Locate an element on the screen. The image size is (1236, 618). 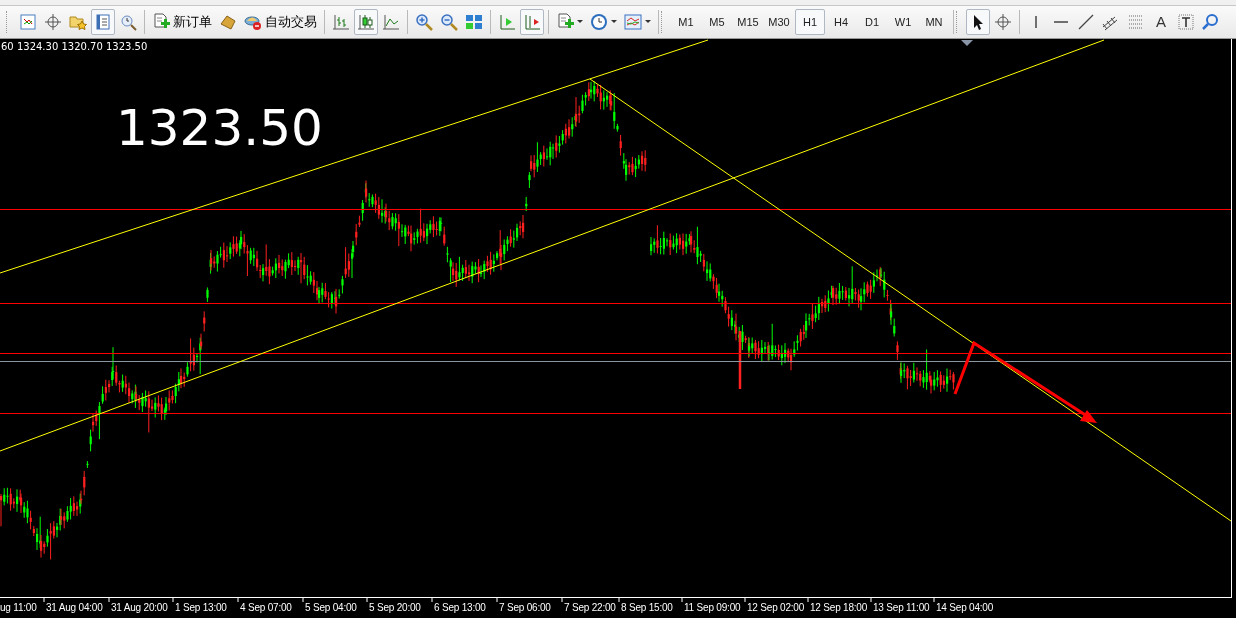
timeframe-button: M30 is located at coordinates (779, 21).